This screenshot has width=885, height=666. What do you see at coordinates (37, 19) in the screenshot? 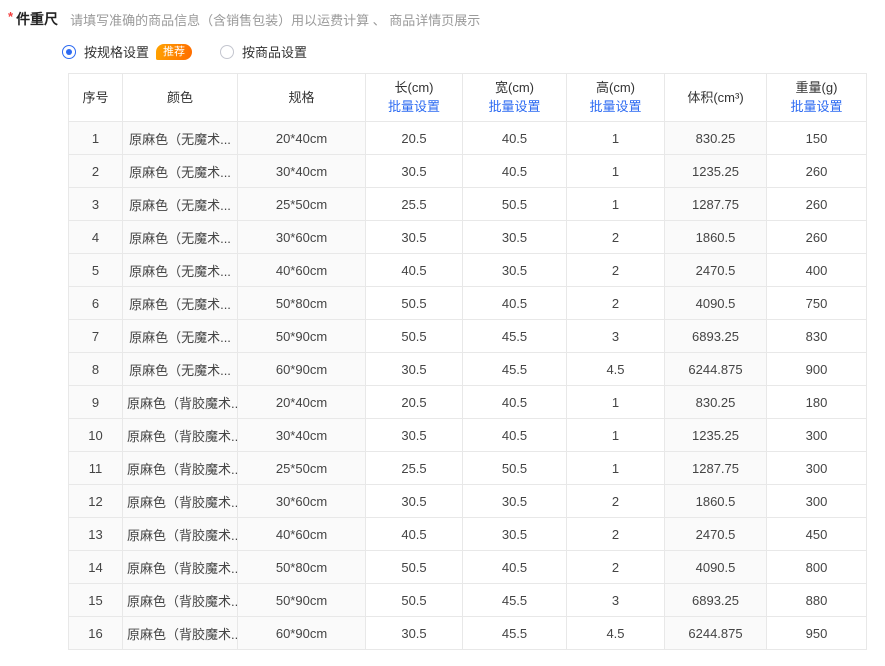
I see `field-label: 件重尺` at bounding box center [37, 19].